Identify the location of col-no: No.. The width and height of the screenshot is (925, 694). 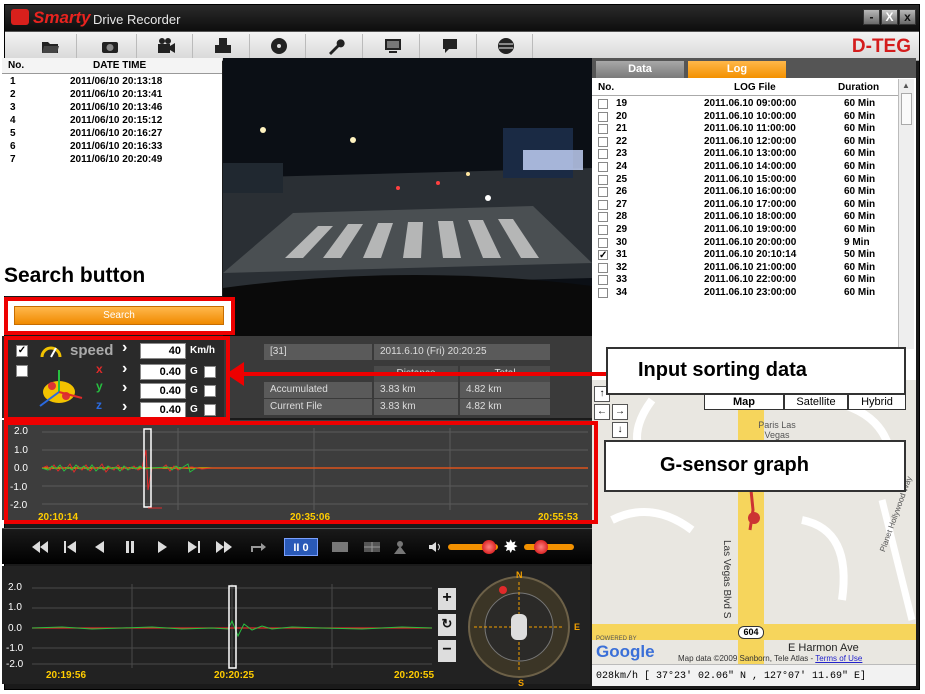
(16, 65).